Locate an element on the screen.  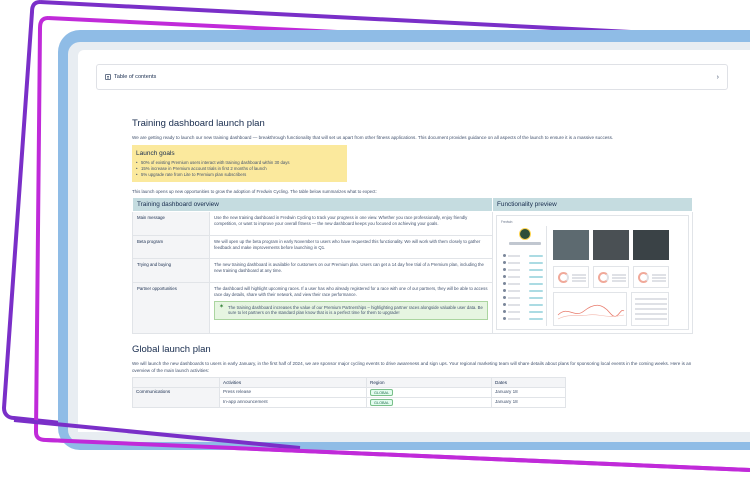
decorative-lines-front is located at coordinates (381, 445).